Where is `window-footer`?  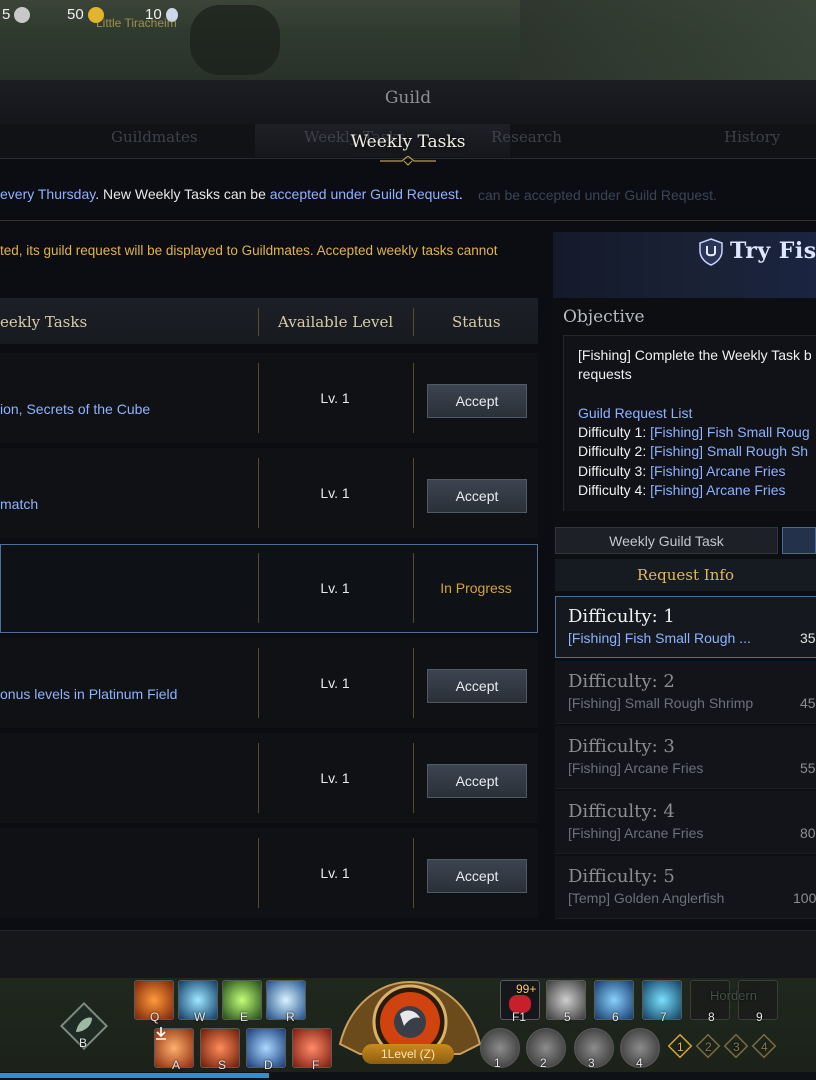 window-footer is located at coordinates (408, 954).